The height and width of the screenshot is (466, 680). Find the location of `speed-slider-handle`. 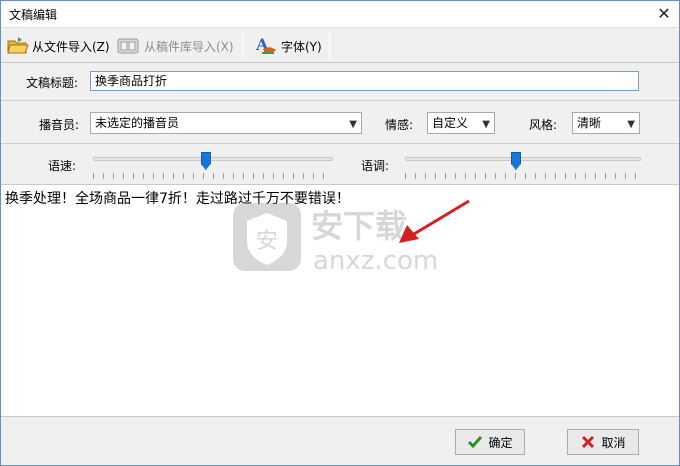

speed-slider-handle is located at coordinates (205, 161).